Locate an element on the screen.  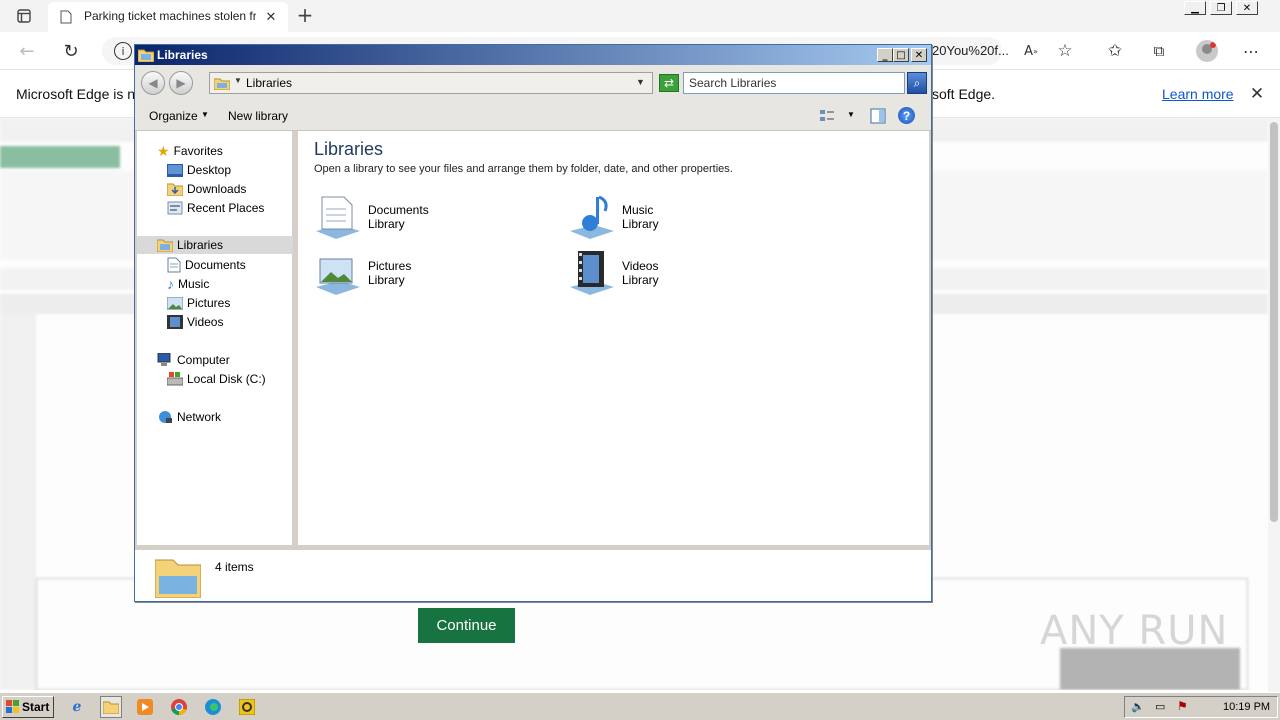
clock: 10:19 PM is located at coordinates (1246, 707).